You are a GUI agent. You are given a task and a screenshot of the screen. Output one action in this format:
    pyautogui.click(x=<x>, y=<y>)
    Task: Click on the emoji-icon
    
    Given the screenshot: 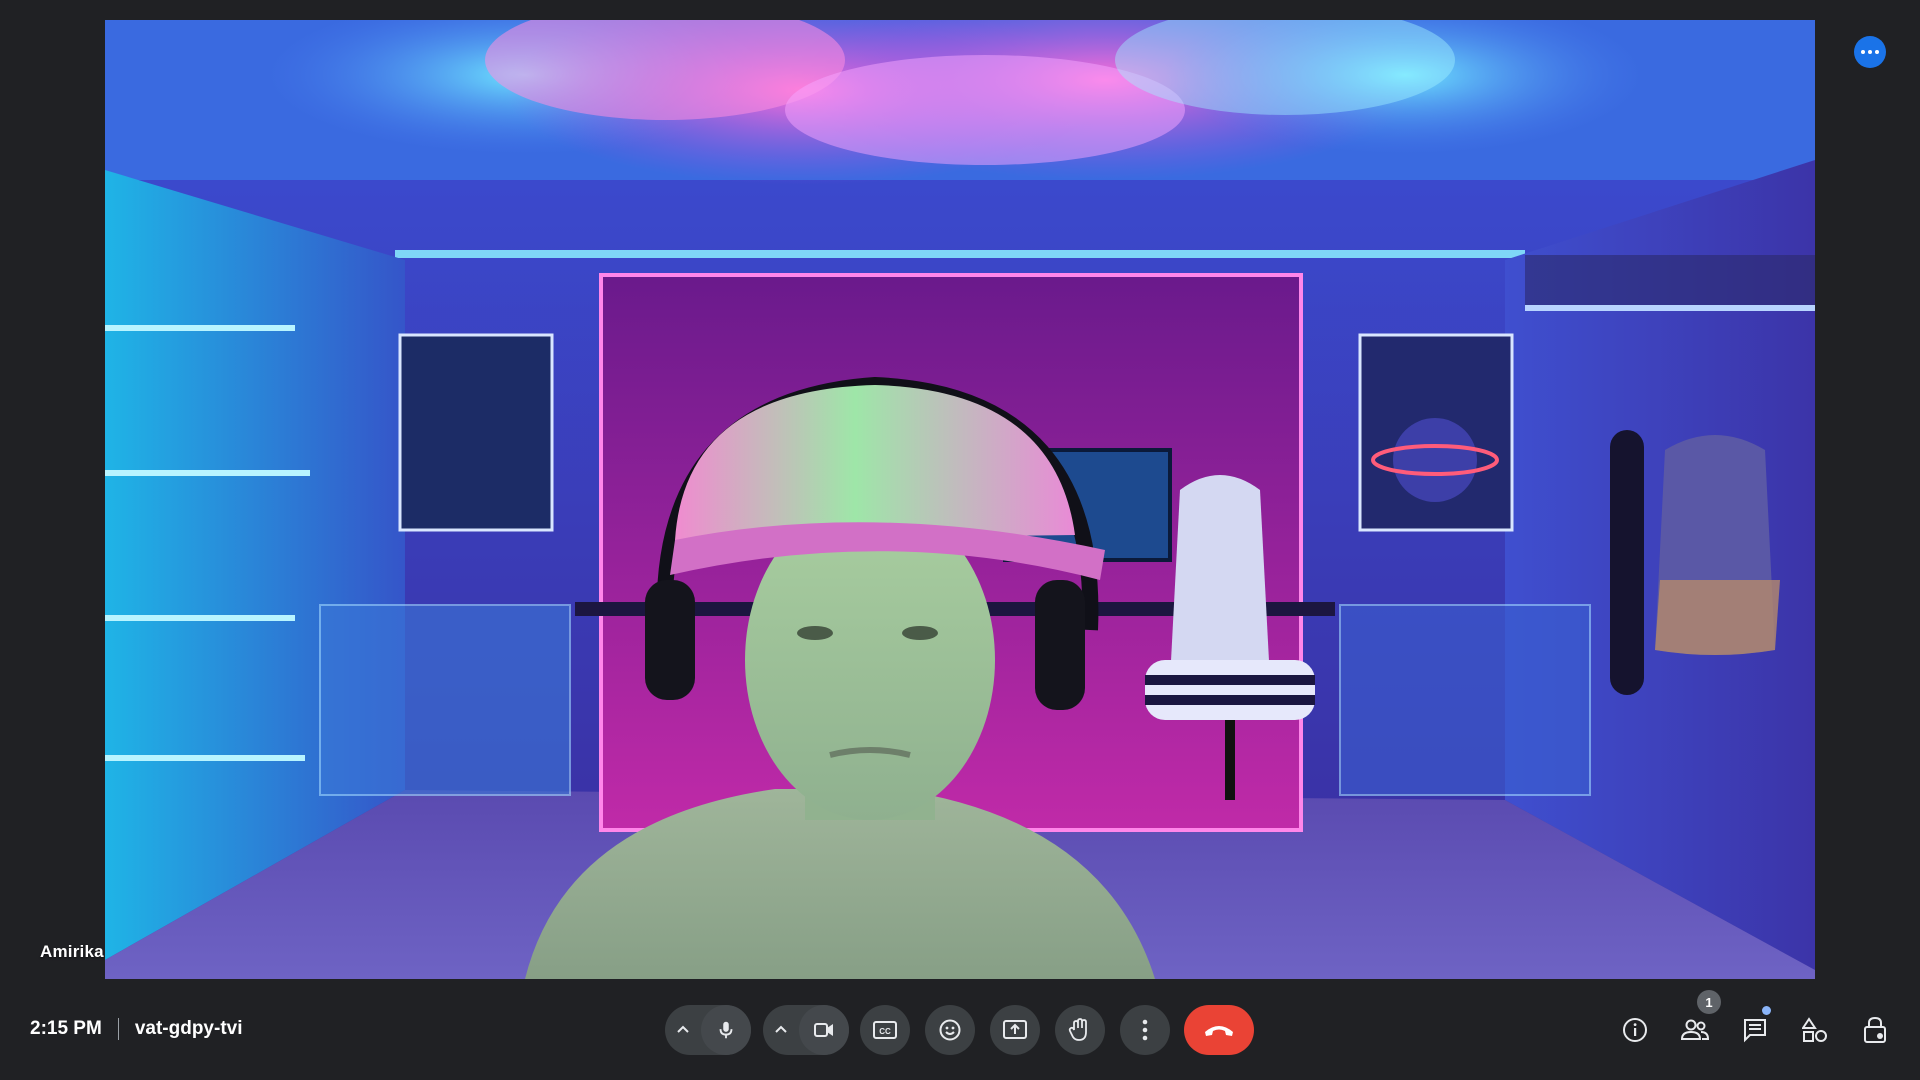 What is the action you would take?
    pyautogui.click(x=950, y=1030)
    